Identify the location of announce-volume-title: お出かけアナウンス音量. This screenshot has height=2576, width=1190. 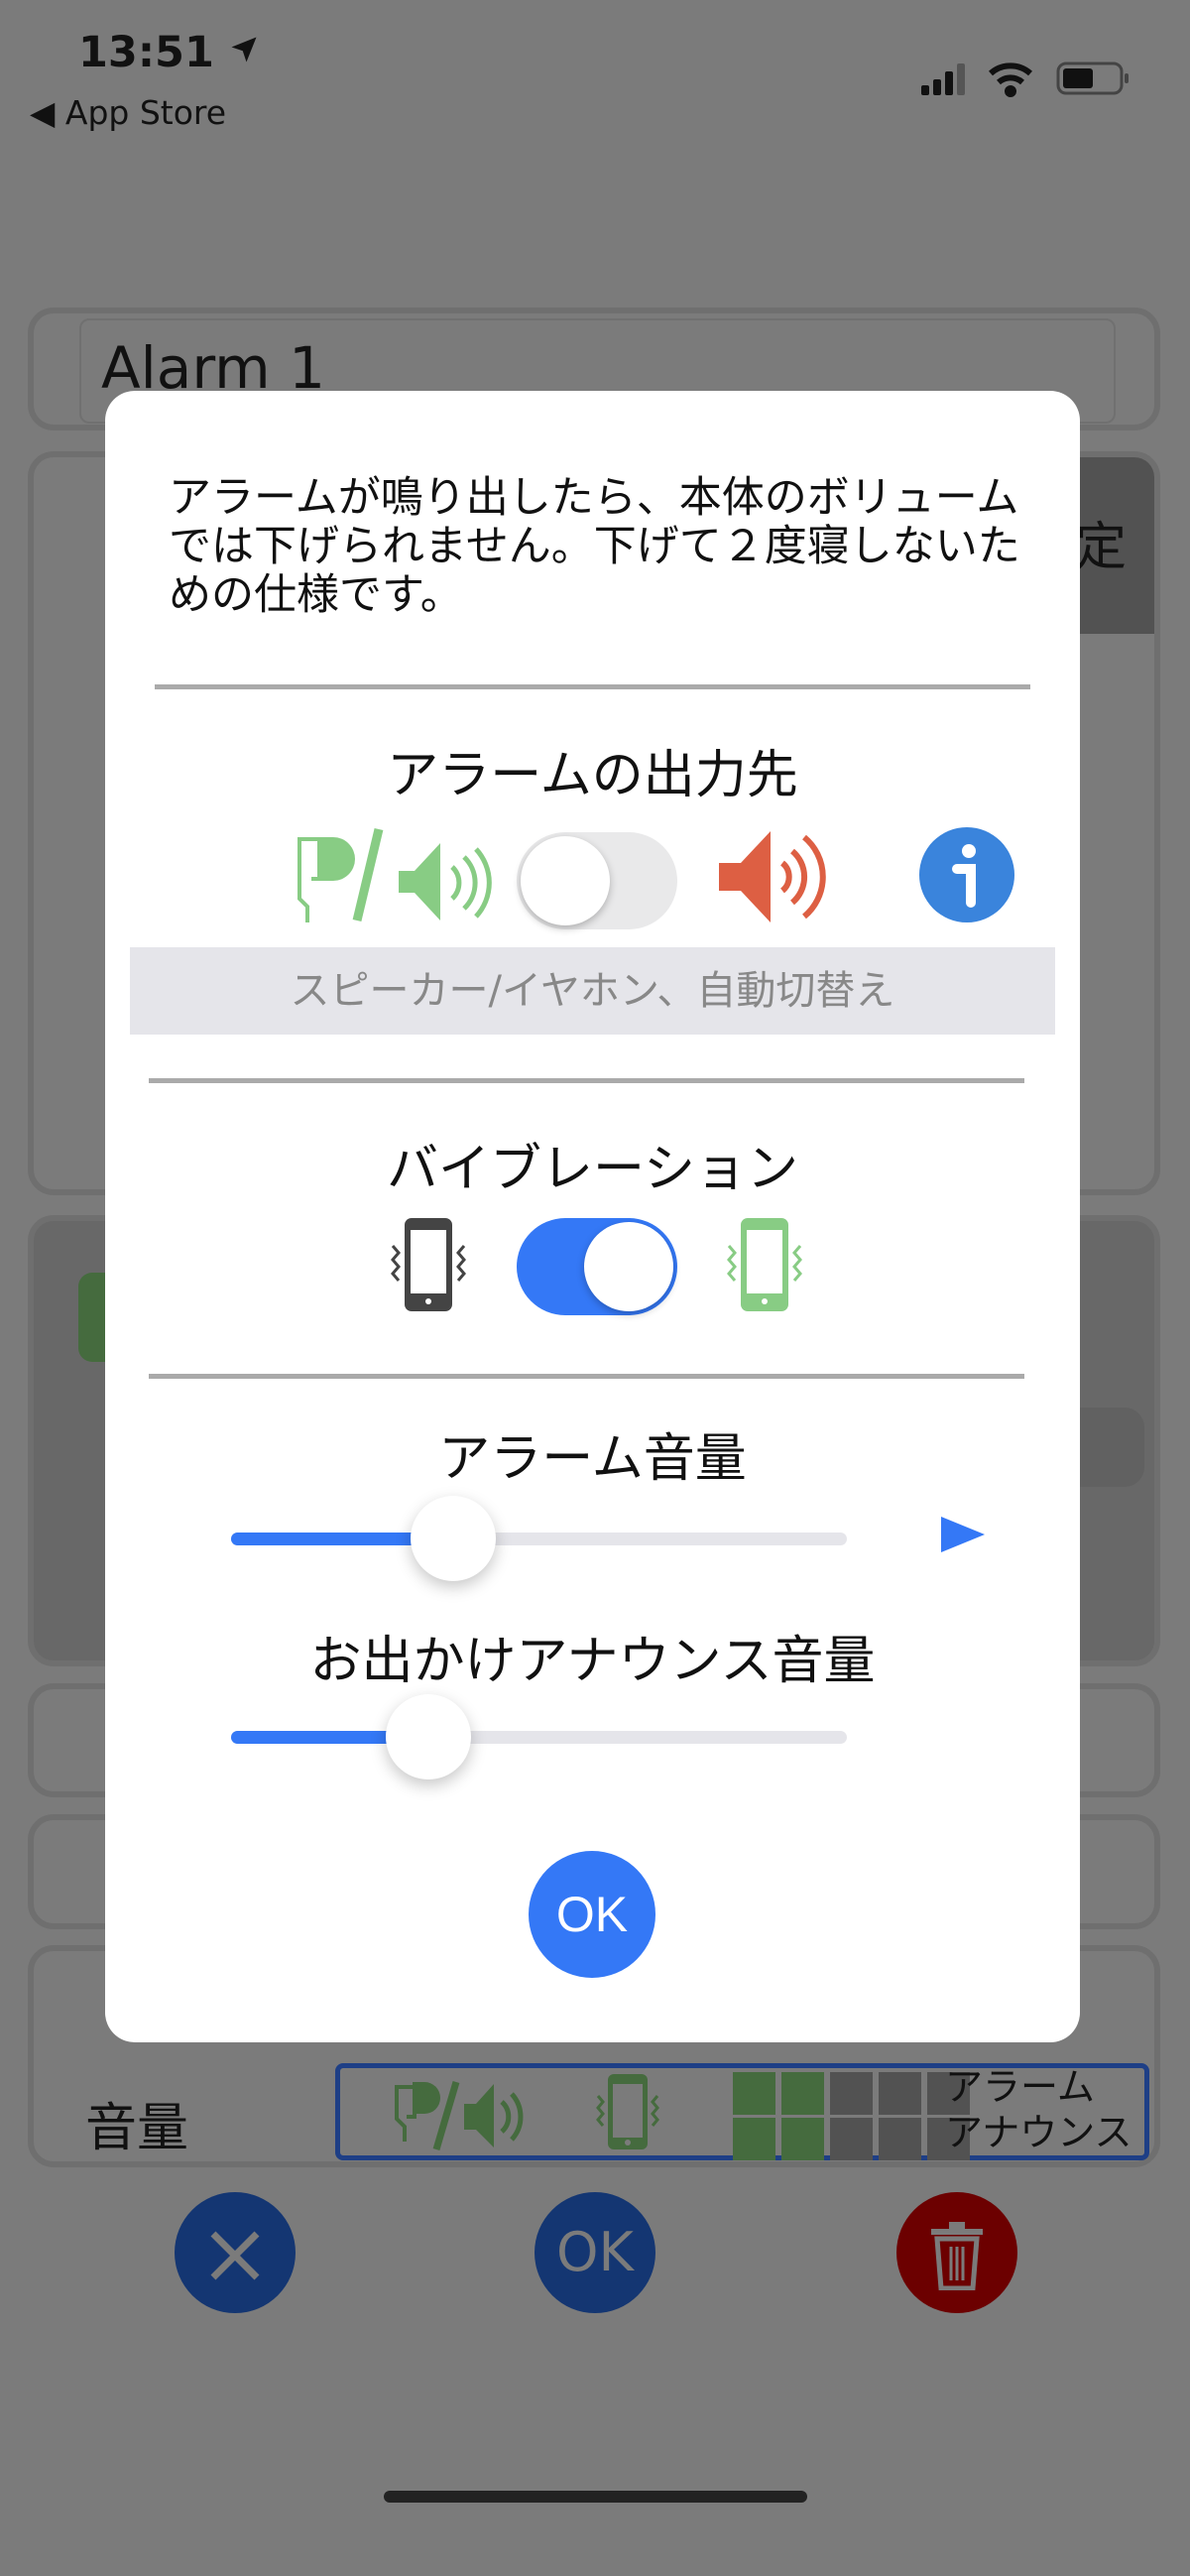
(592, 1661).